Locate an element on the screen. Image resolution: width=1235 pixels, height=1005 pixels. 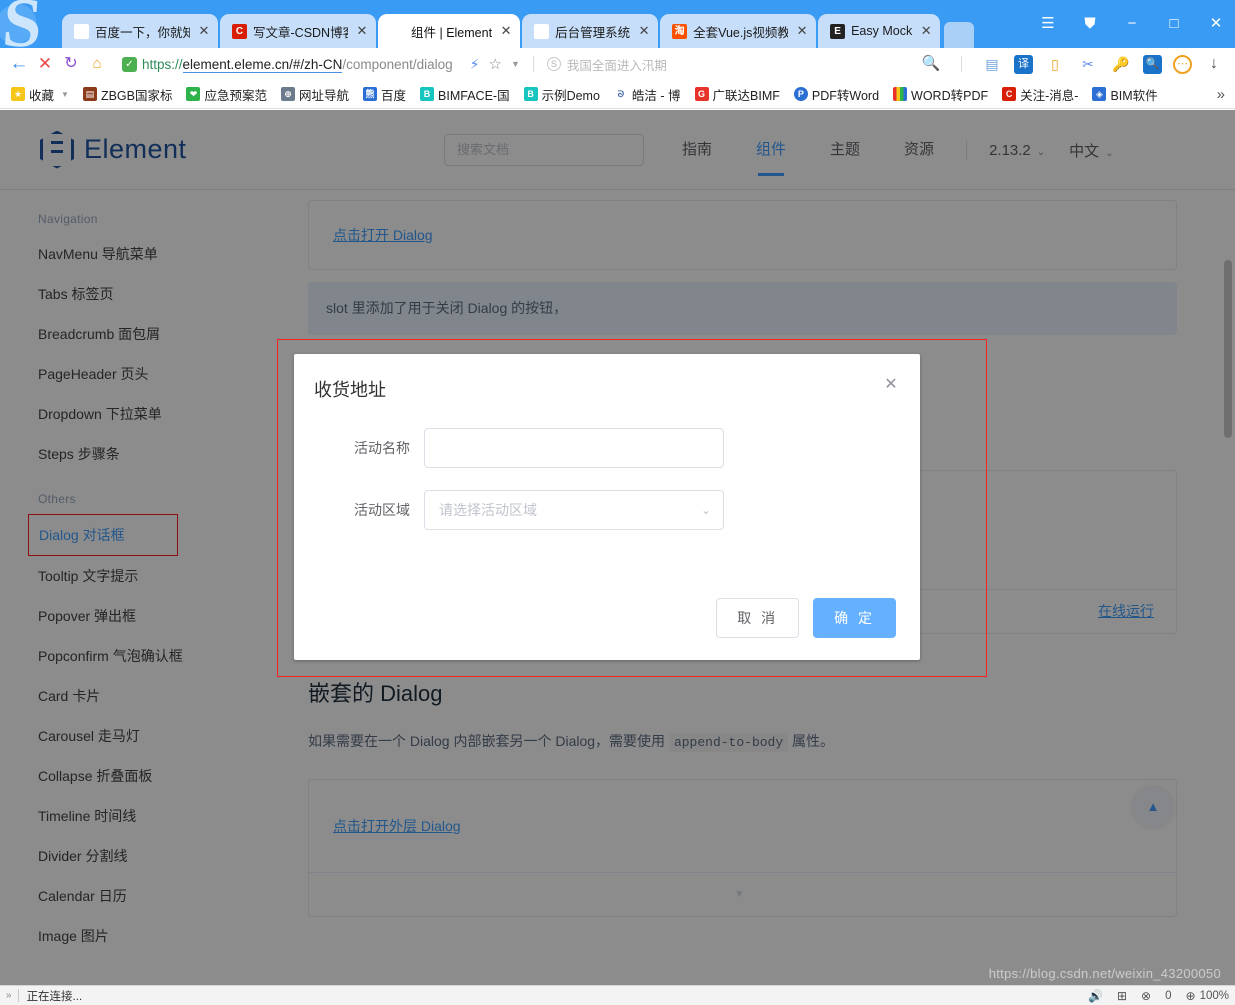
bookmark-label: 收藏 is located at coordinates (42, 95).